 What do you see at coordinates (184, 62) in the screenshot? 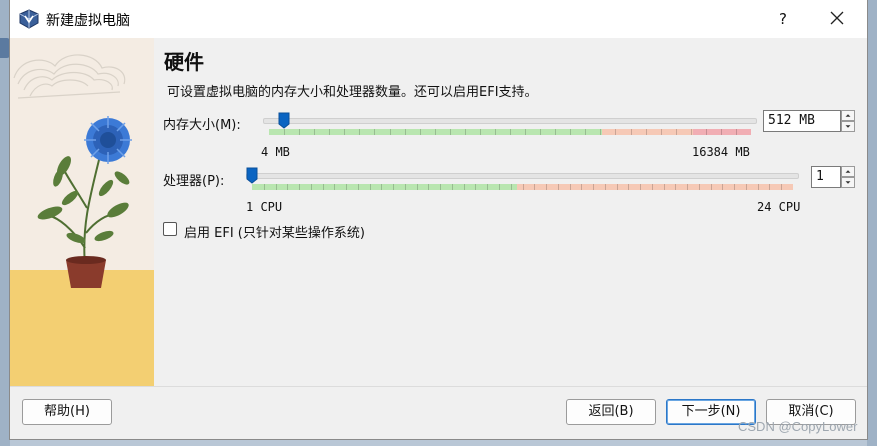
I see `page-heading: 硬件` at bounding box center [184, 62].